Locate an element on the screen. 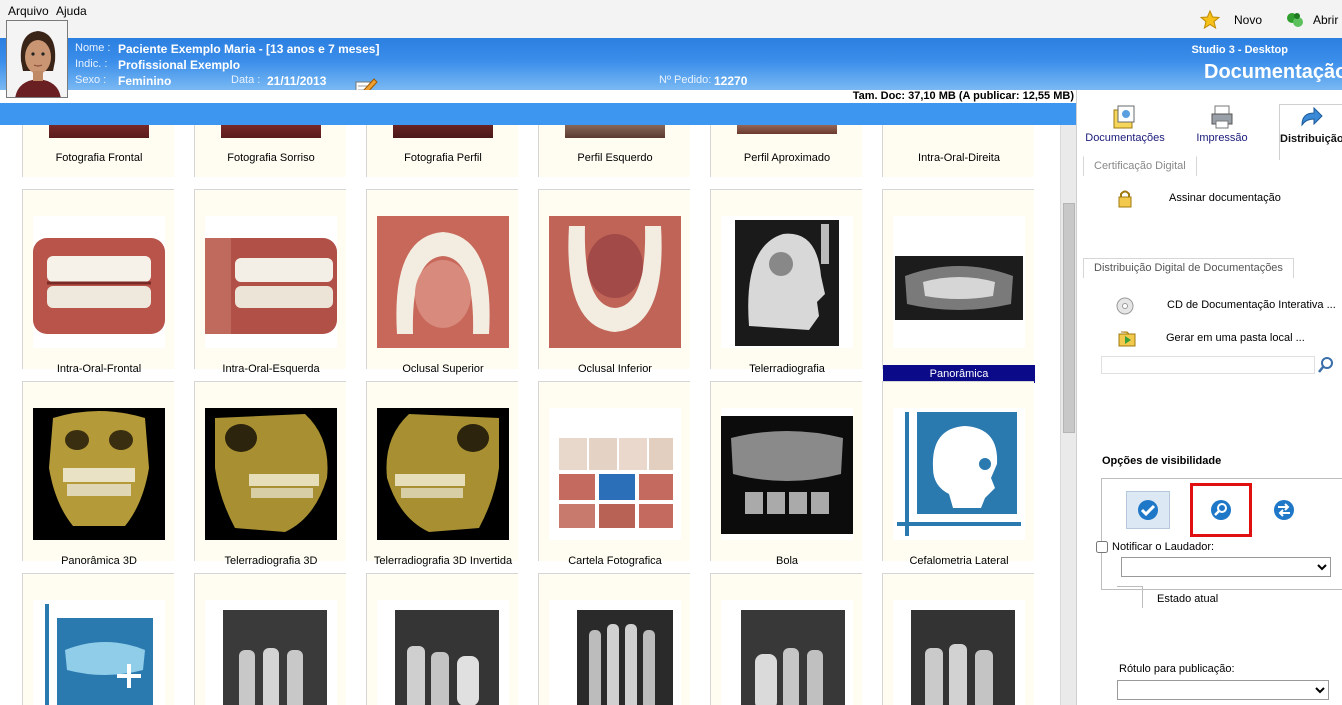 The image size is (1342, 705). grid-item: Telerradiografia 3D is located at coordinates (270, 474).